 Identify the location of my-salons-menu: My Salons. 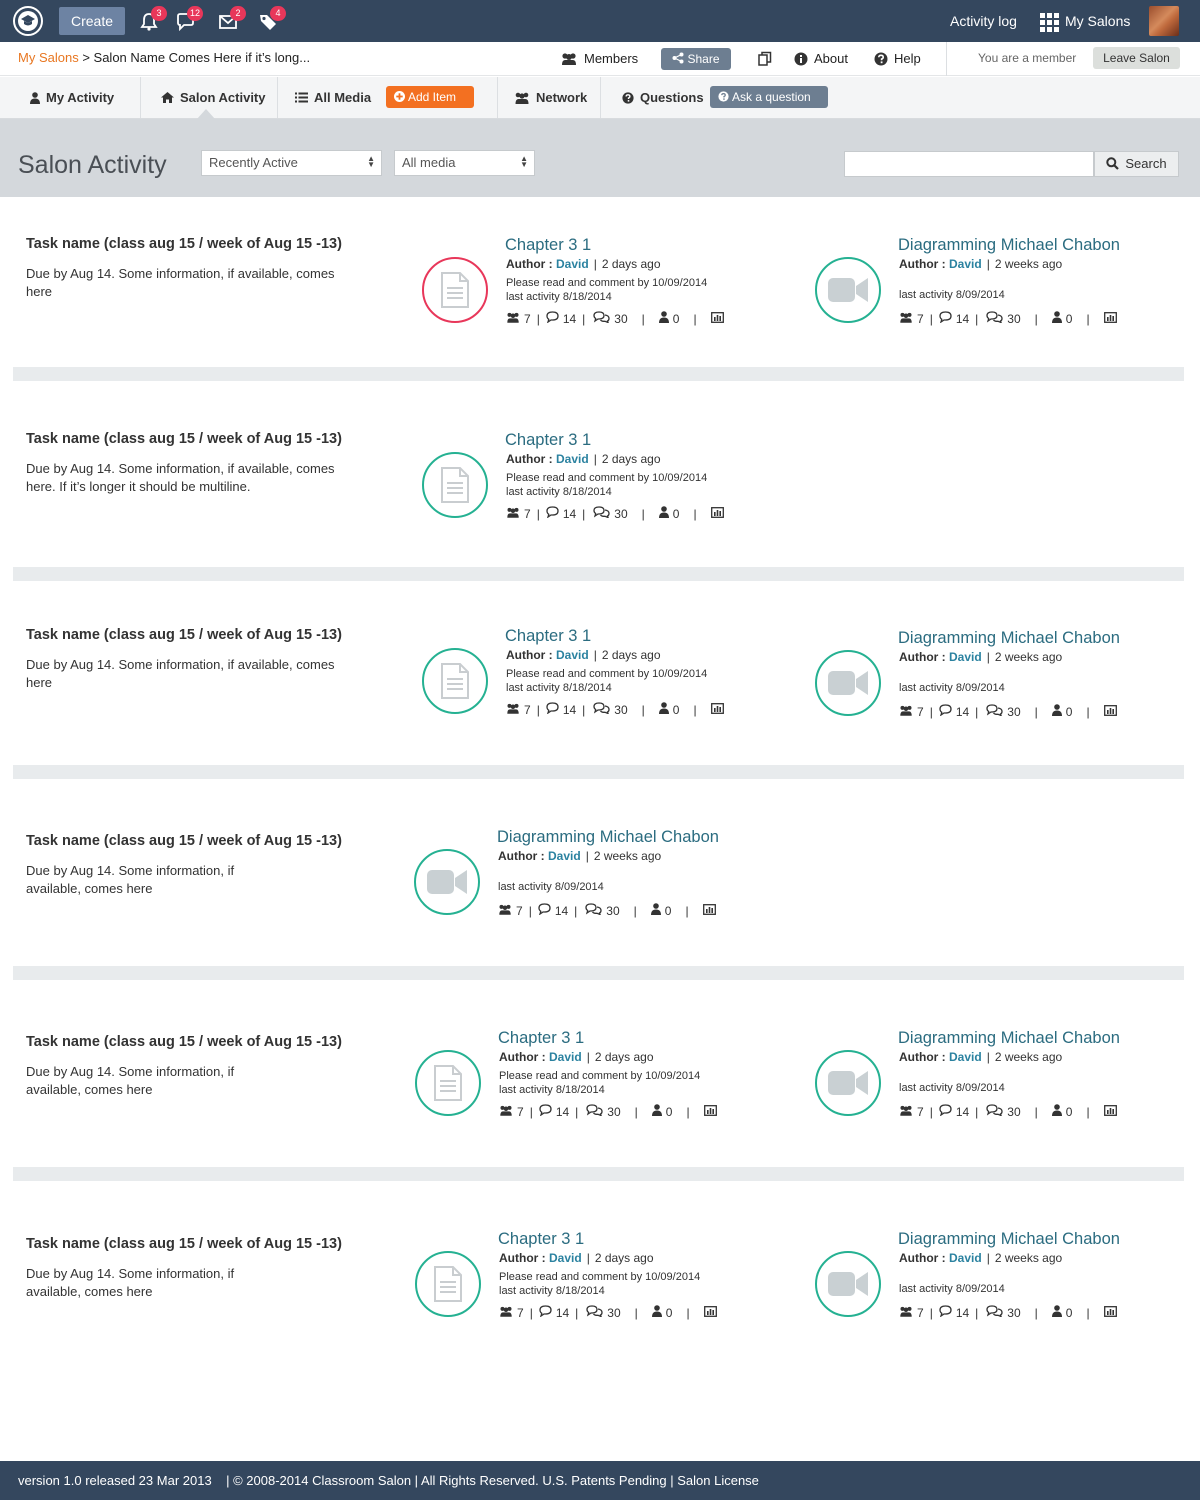
(1085, 21).